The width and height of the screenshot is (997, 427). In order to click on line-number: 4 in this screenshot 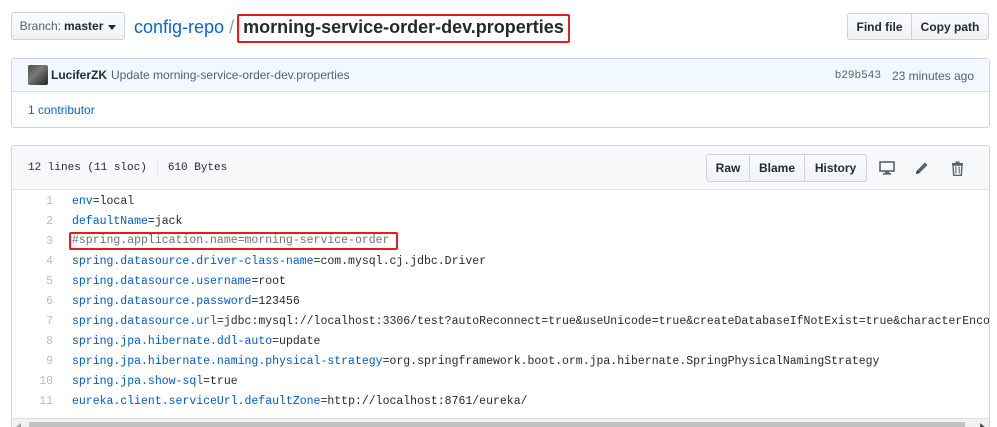, I will do `click(38, 261)`.